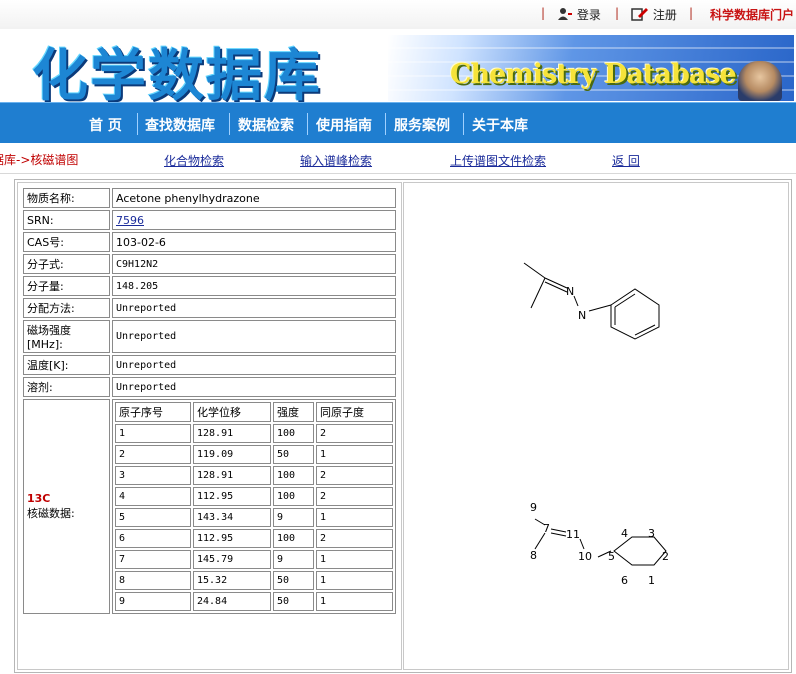  What do you see at coordinates (639, 14) in the screenshot?
I see `edit-icon` at bounding box center [639, 14].